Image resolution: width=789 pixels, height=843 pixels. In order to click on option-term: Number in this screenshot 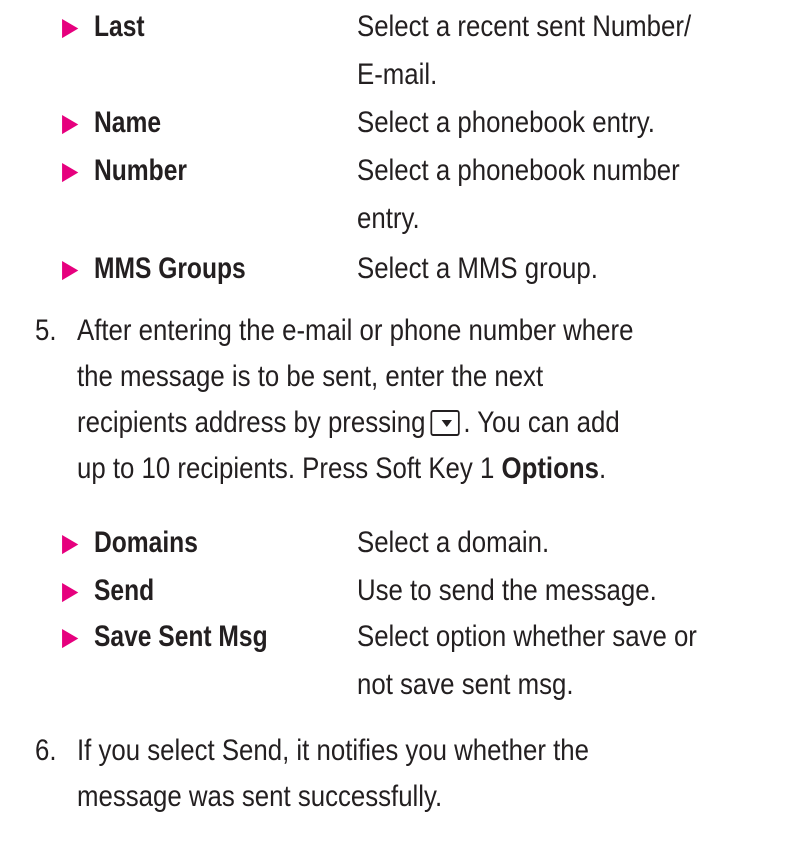, I will do `click(140, 170)`.